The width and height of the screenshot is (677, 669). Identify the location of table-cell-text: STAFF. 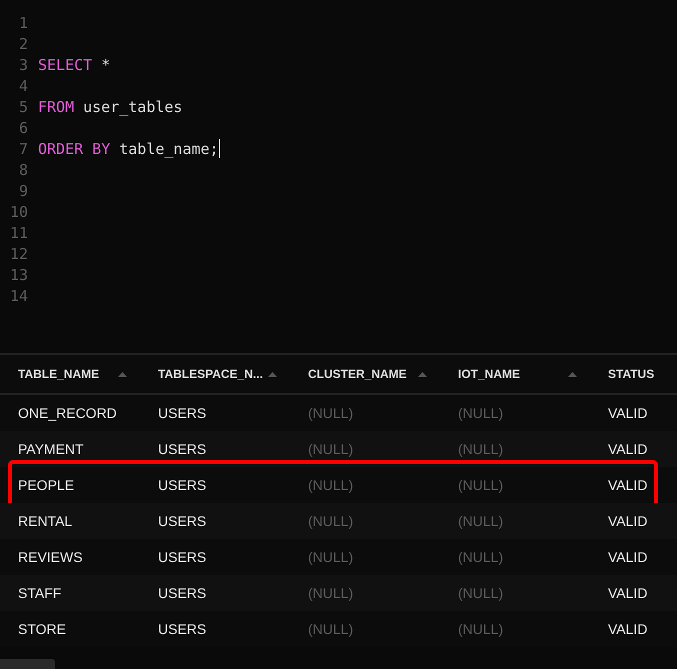
(39, 593).